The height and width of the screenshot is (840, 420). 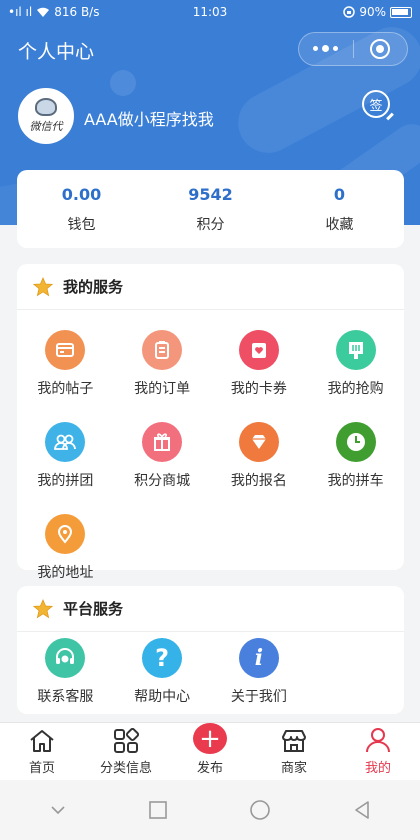 What do you see at coordinates (162, 481) in the screenshot?
I see `service-label: 积分商城` at bounding box center [162, 481].